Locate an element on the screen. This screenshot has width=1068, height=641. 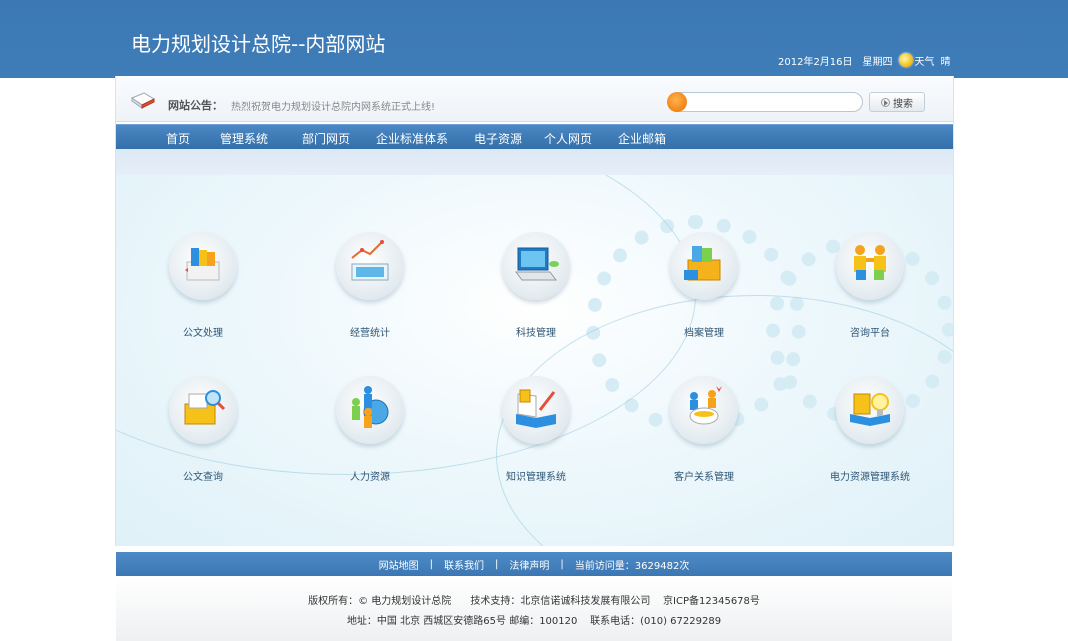
weather-label: 天气 is located at coordinates (924, 62).